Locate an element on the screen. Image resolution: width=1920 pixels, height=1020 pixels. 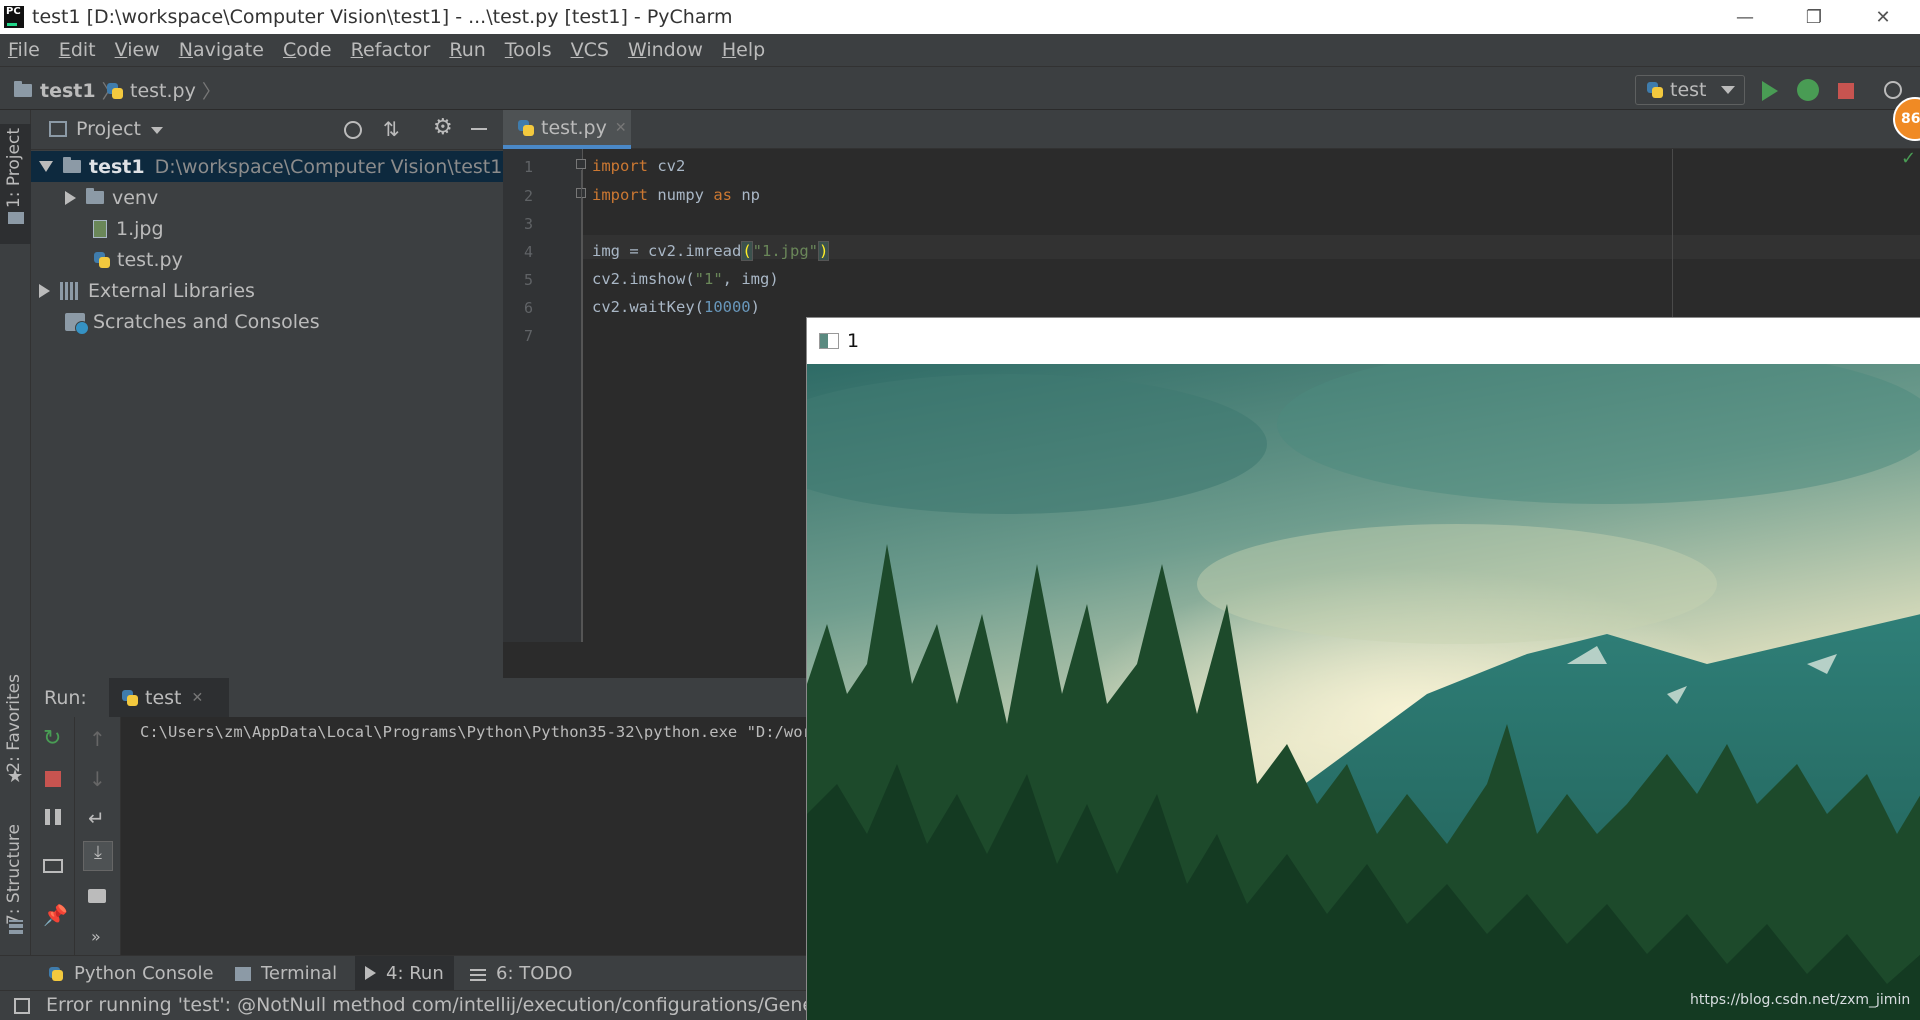
toggle-tool-windows-icon is located at coordinates (22, 1006).